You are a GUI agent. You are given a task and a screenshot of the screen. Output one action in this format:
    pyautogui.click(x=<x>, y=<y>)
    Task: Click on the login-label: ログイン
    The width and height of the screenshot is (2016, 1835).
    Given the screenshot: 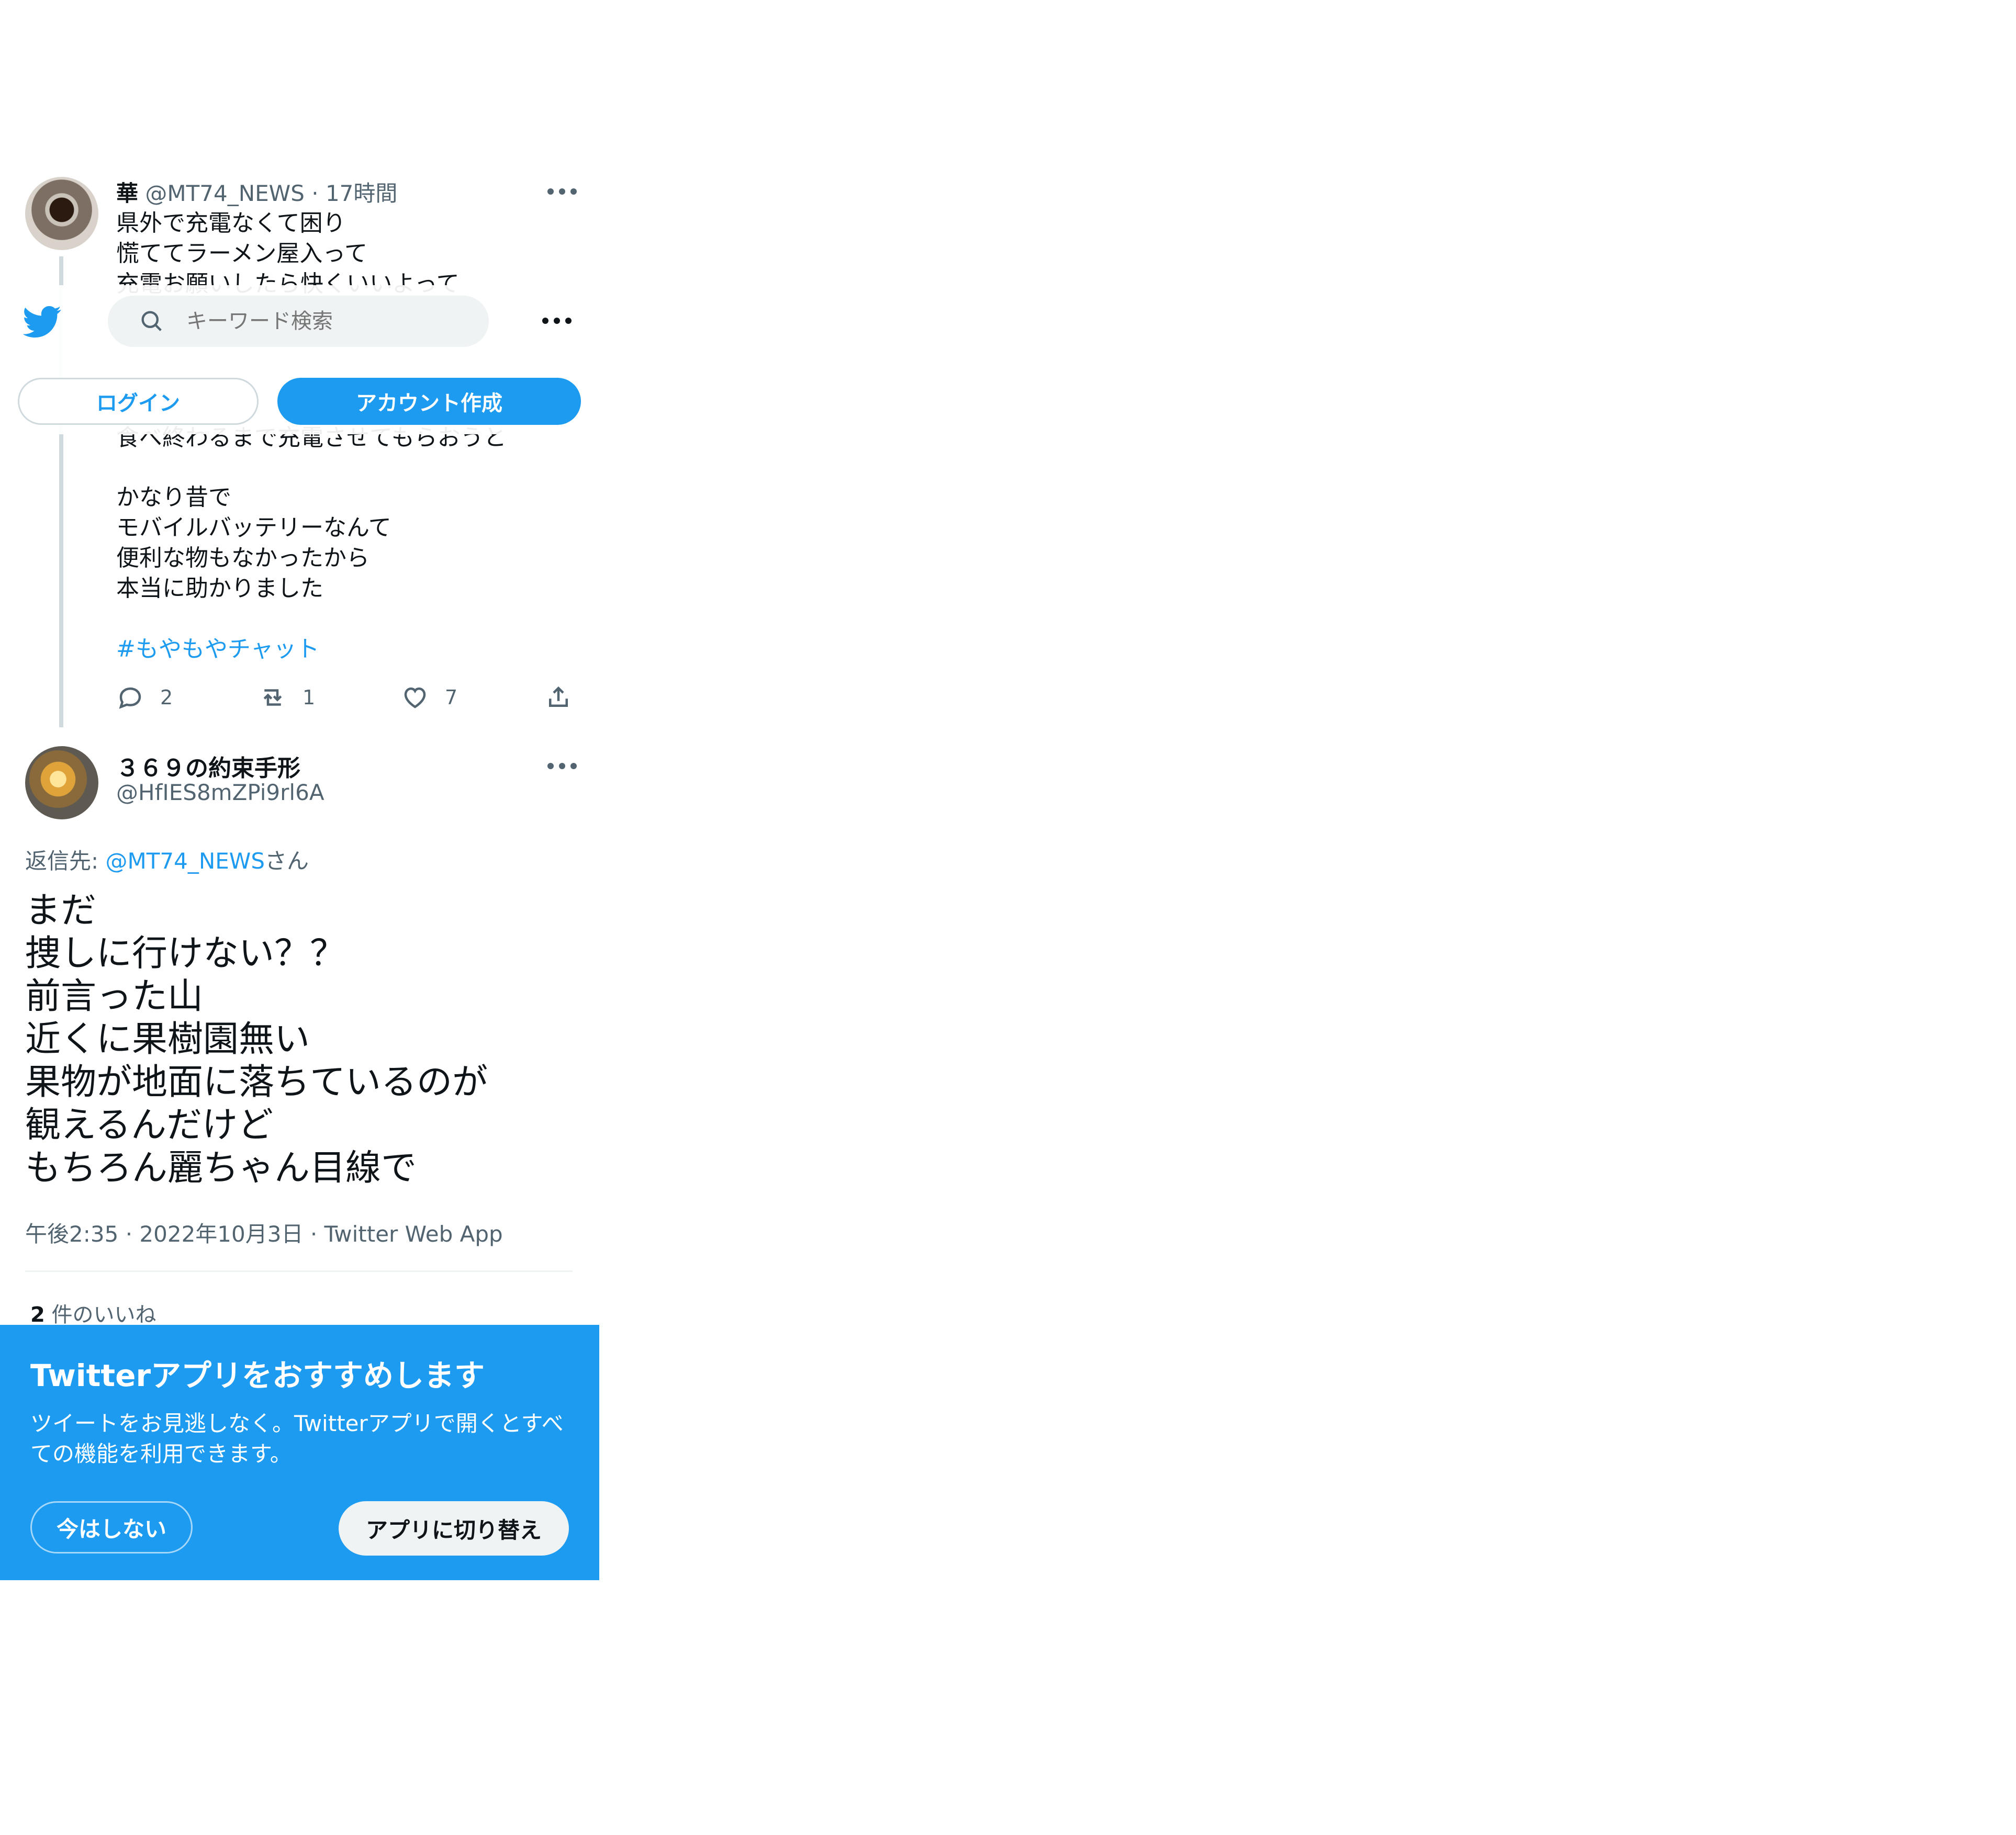 What is the action you would take?
    pyautogui.click(x=138, y=403)
    